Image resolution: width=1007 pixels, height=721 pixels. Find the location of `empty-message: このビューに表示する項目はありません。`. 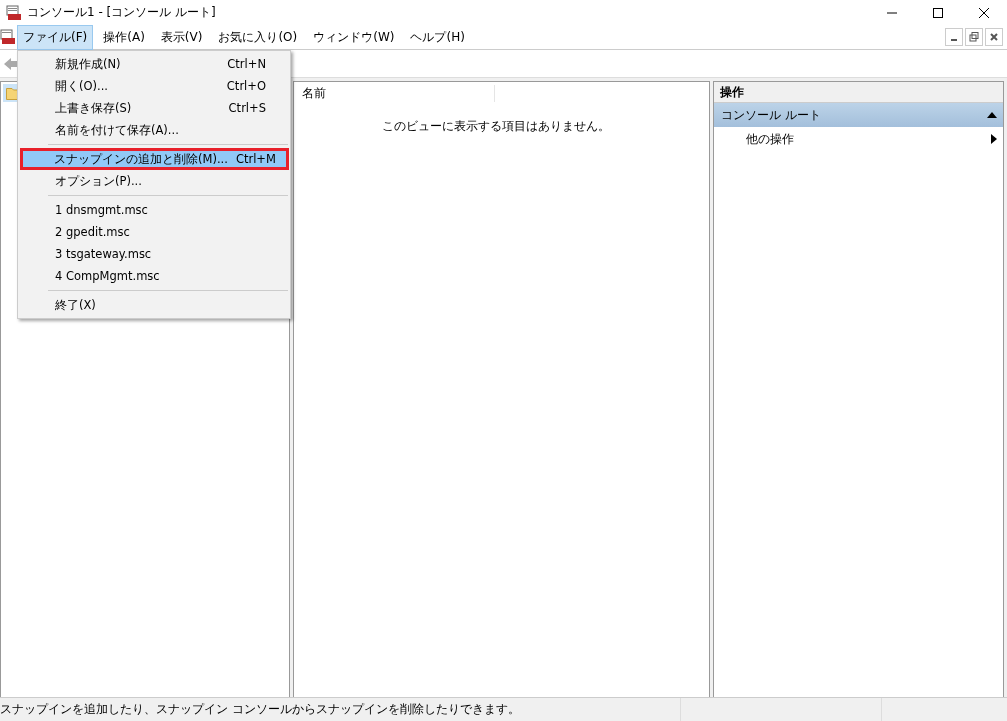

empty-message: このビューに表示する項目はありません。 is located at coordinates (495, 126).